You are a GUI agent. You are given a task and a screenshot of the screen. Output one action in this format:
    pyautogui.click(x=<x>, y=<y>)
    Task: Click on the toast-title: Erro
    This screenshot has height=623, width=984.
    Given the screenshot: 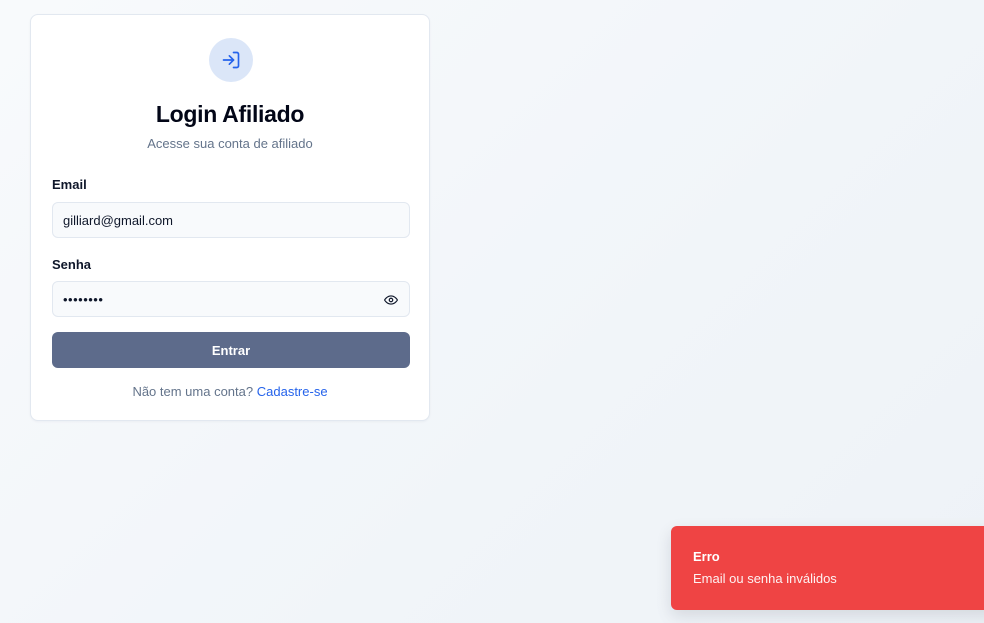 What is the action you would take?
    pyautogui.click(x=706, y=556)
    